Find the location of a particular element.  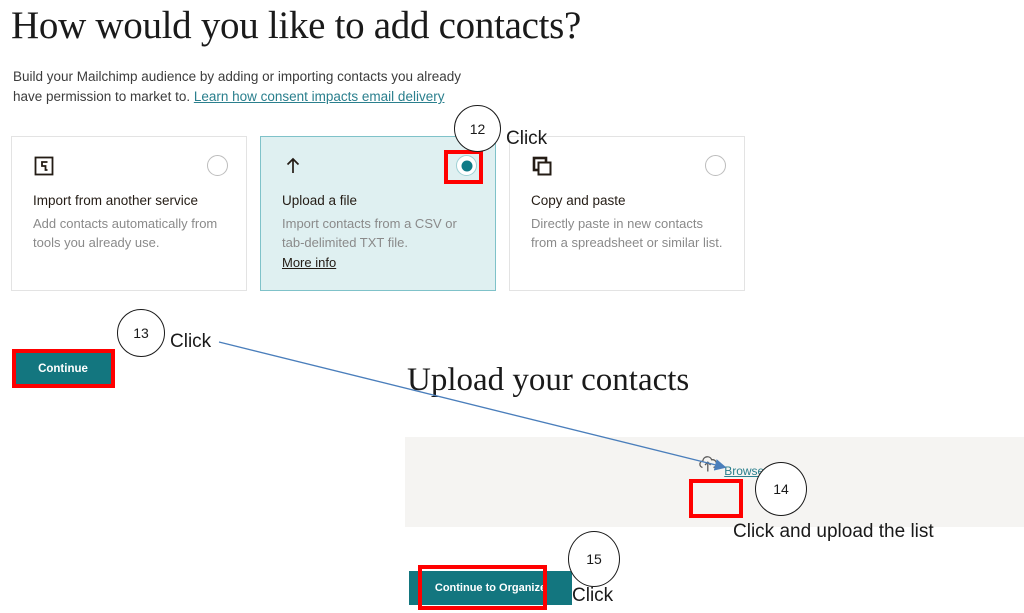

callout-15: 15 is located at coordinates (594, 559).